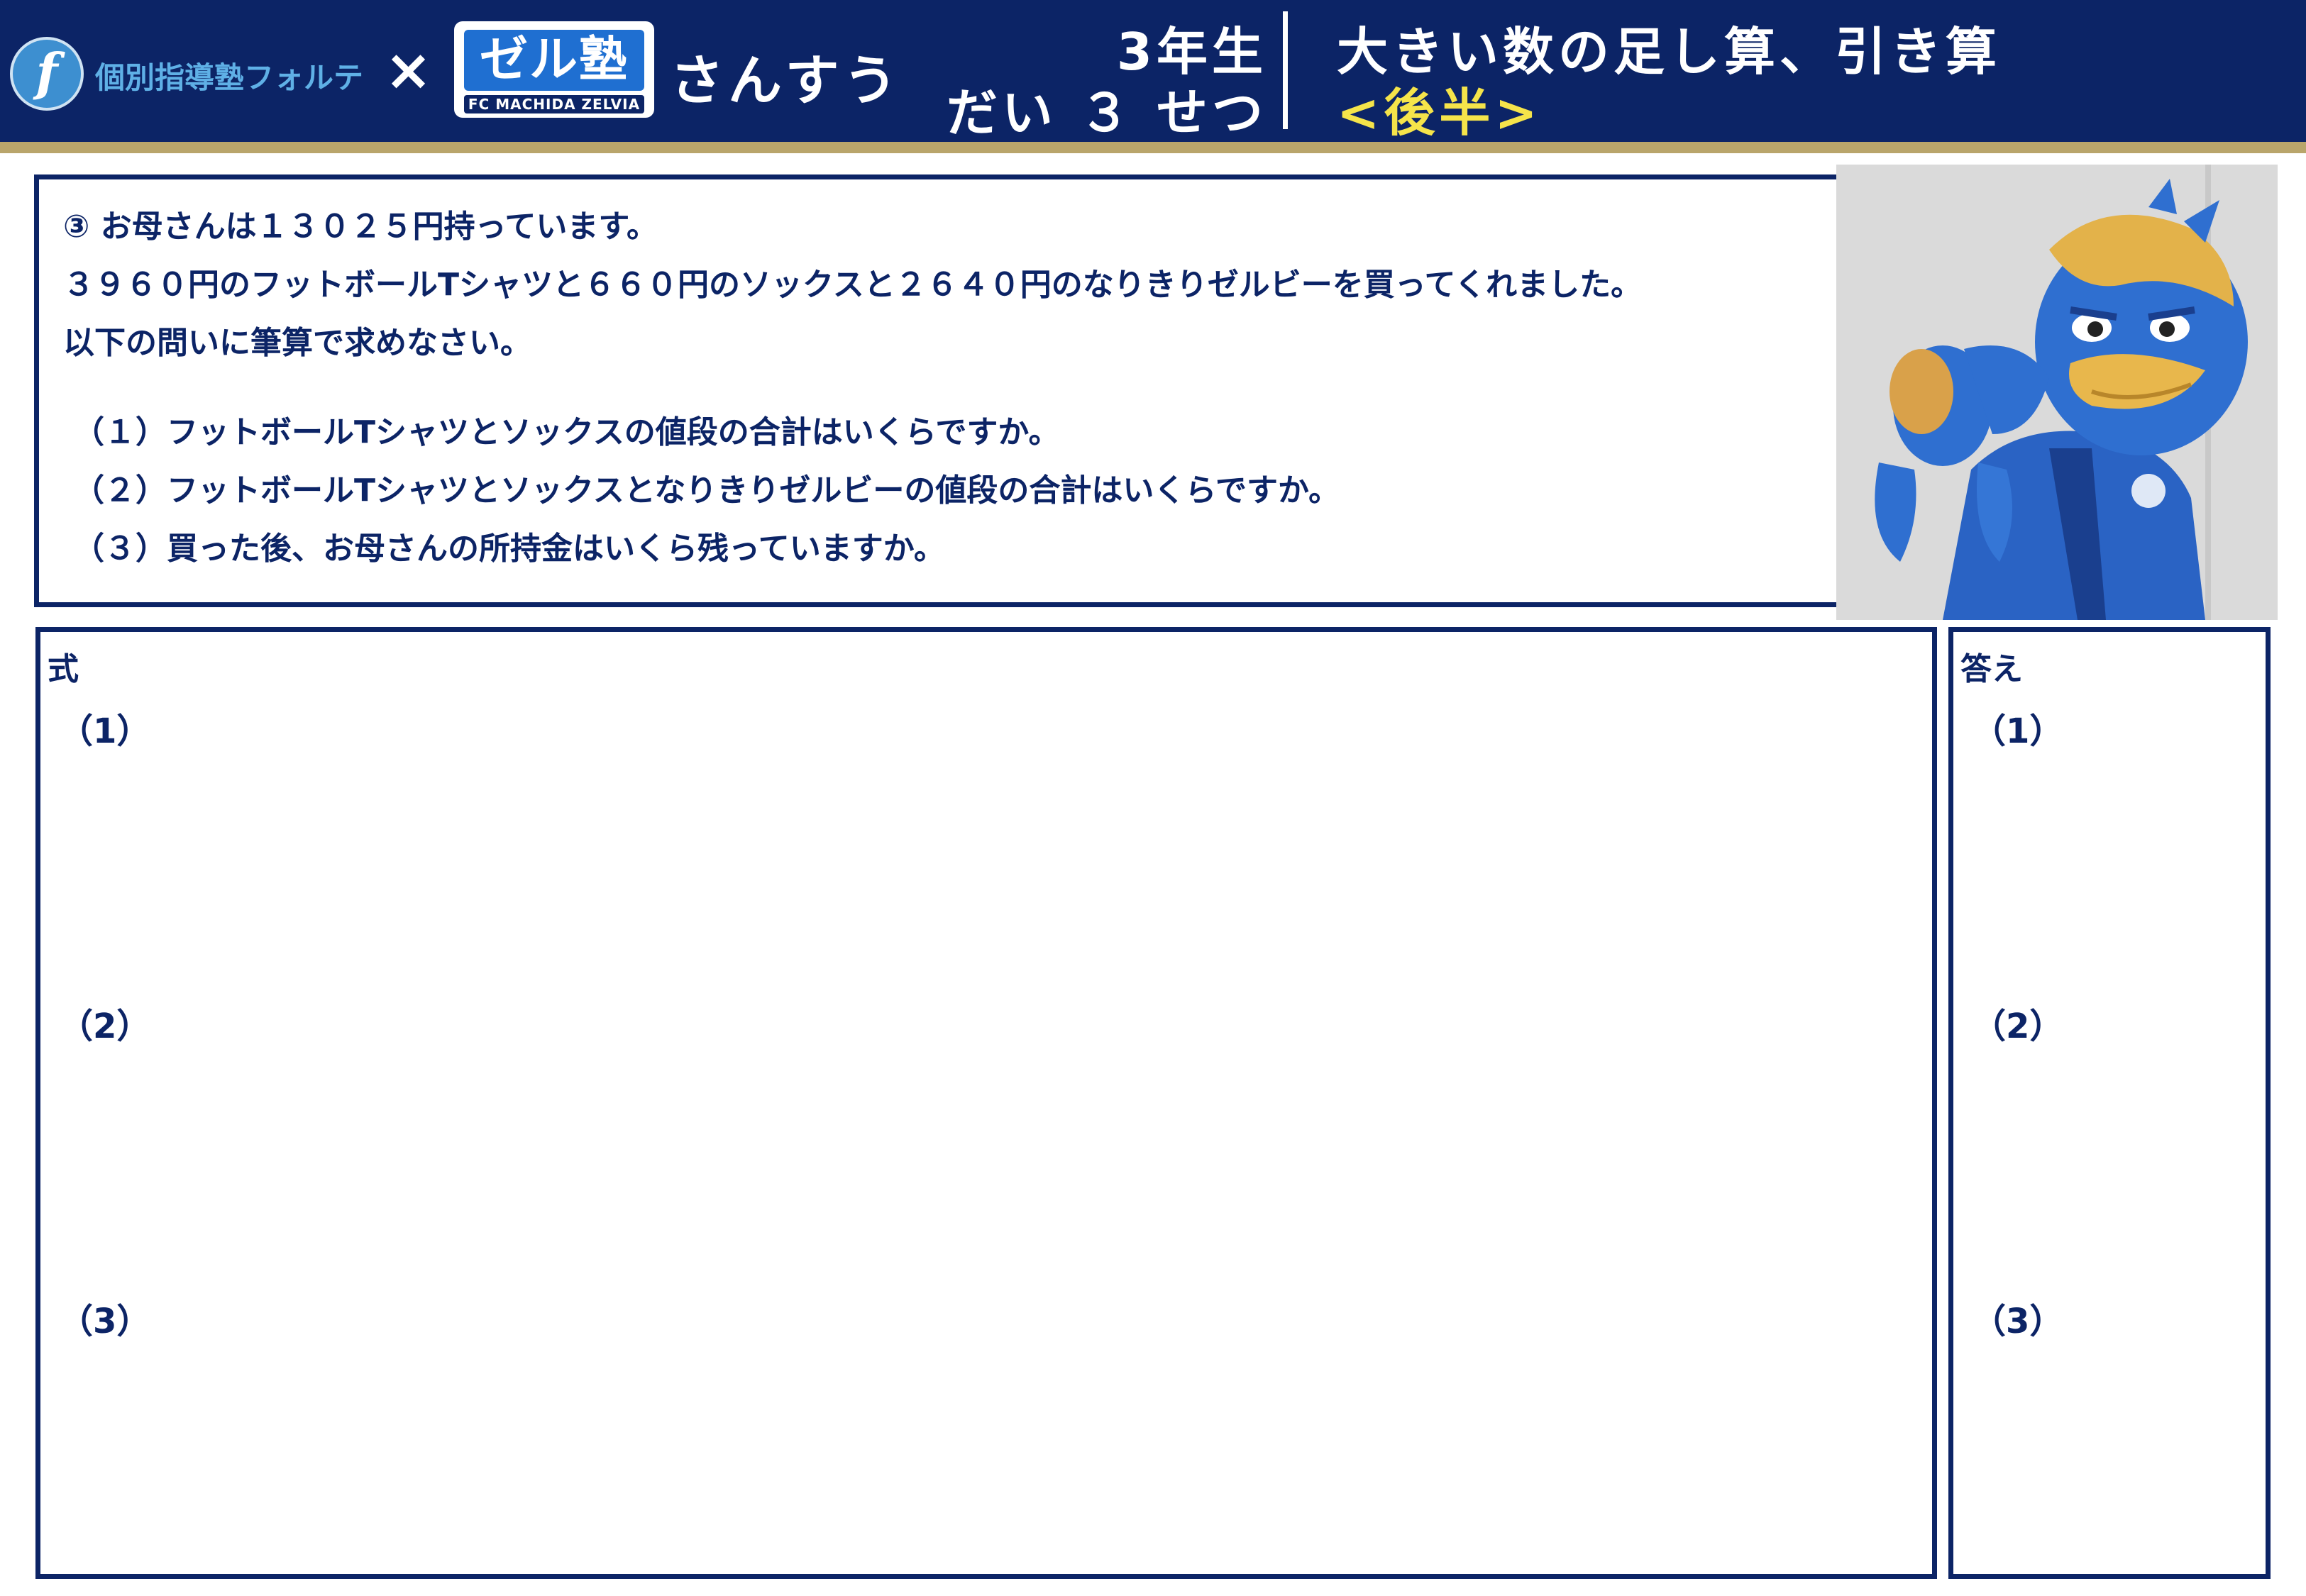 The width and height of the screenshot is (2306, 1596). What do you see at coordinates (297, 343) in the screenshot?
I see `problem-line: 以下の問いに筆算で求めなさい。` at bounding box center [297, 343].